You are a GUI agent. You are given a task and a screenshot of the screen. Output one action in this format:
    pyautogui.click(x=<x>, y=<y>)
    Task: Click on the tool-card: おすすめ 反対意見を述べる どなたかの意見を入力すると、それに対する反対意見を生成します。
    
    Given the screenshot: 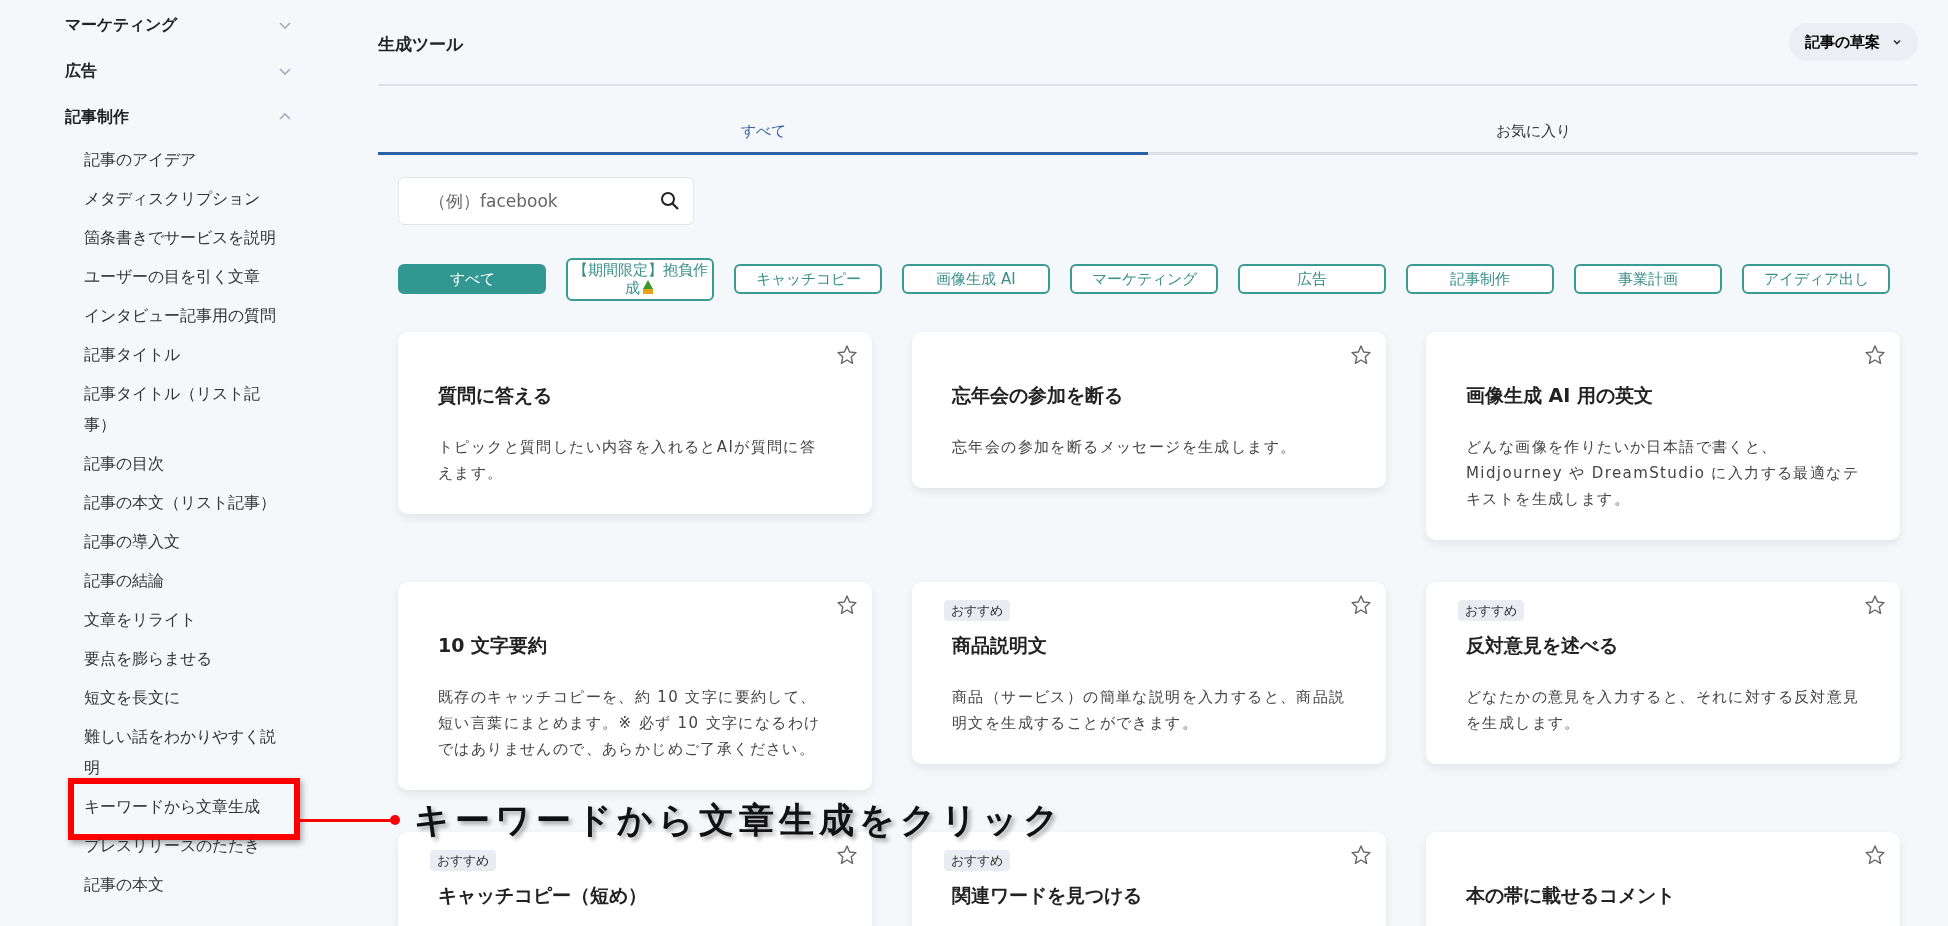 What is the action you would take?
    pyautogui.click(x=1663, y=672)
    